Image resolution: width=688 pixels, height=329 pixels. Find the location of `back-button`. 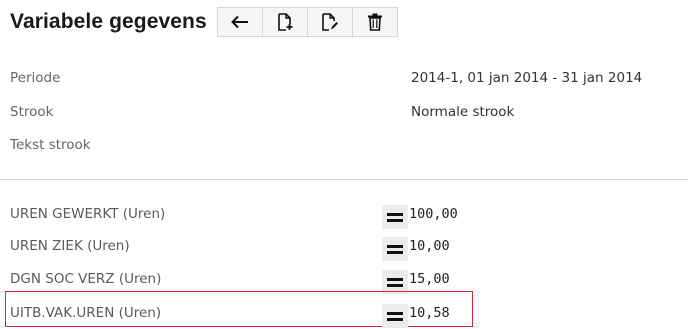

back-button is located at coordinates (240, 22).